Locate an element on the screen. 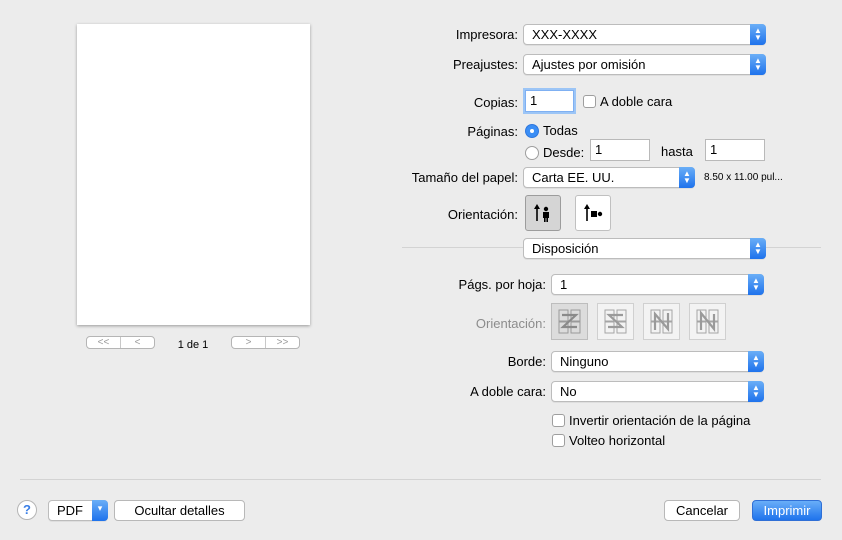 This screenshot has width=842, height=540. next-page-button: > is located at coordinates (248, 342).